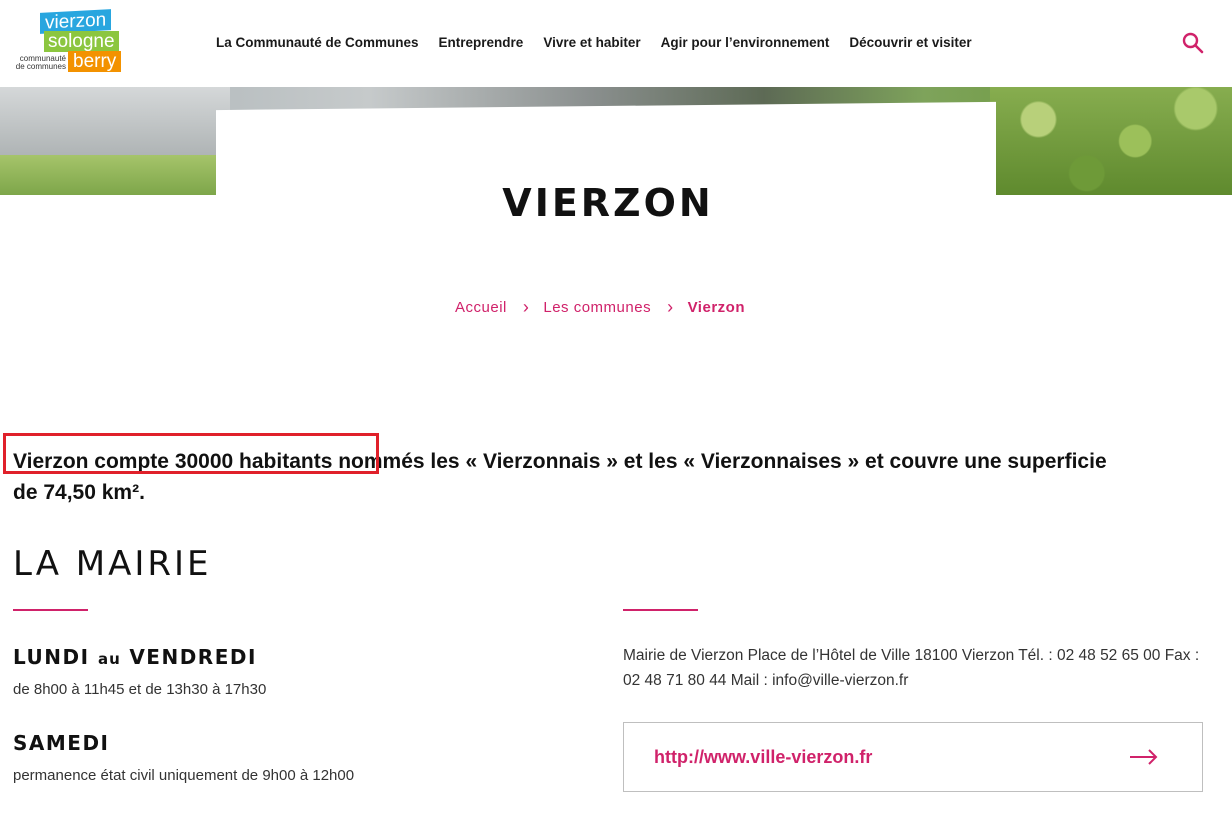 The image size is (1232, 817). What do you see at coordinates (481, 42) in the screenshot?
I see `nav-item-entreprendre: Entreprendre` at bounding box center [481, 42].